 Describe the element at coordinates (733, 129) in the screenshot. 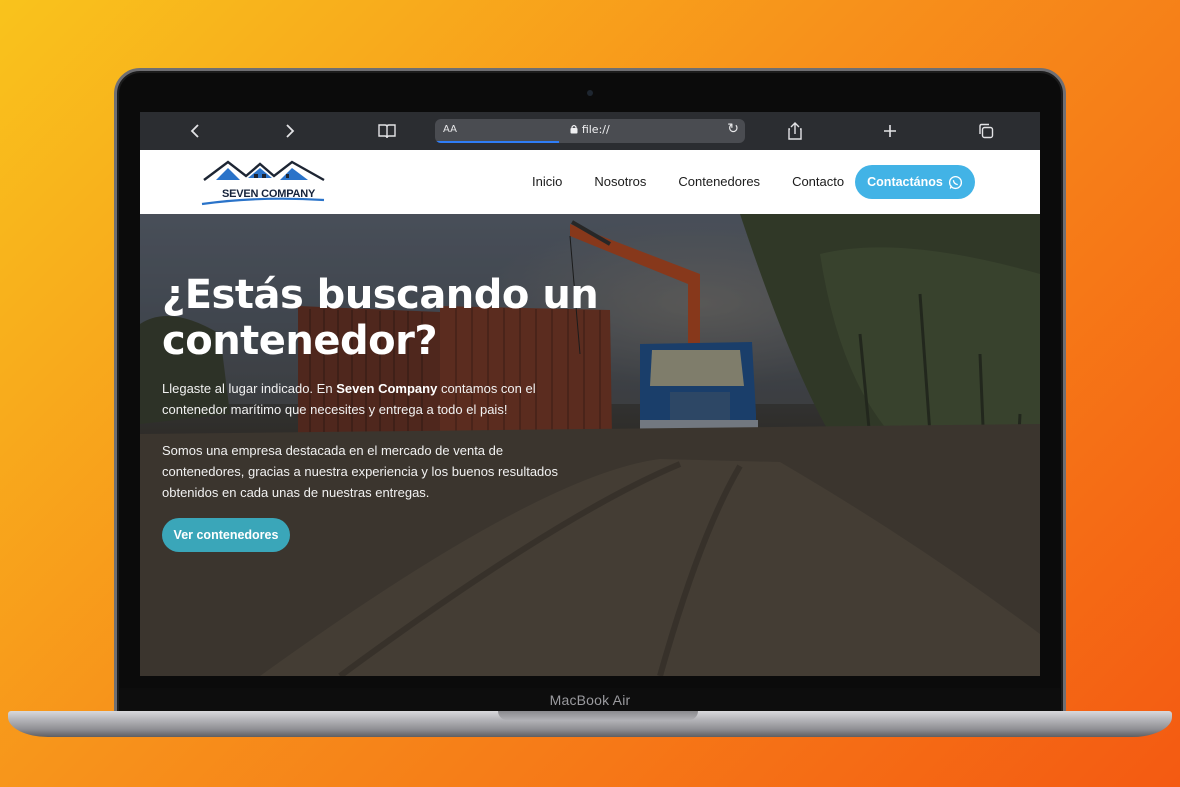

I see `reload-icon: ↻` at that location.